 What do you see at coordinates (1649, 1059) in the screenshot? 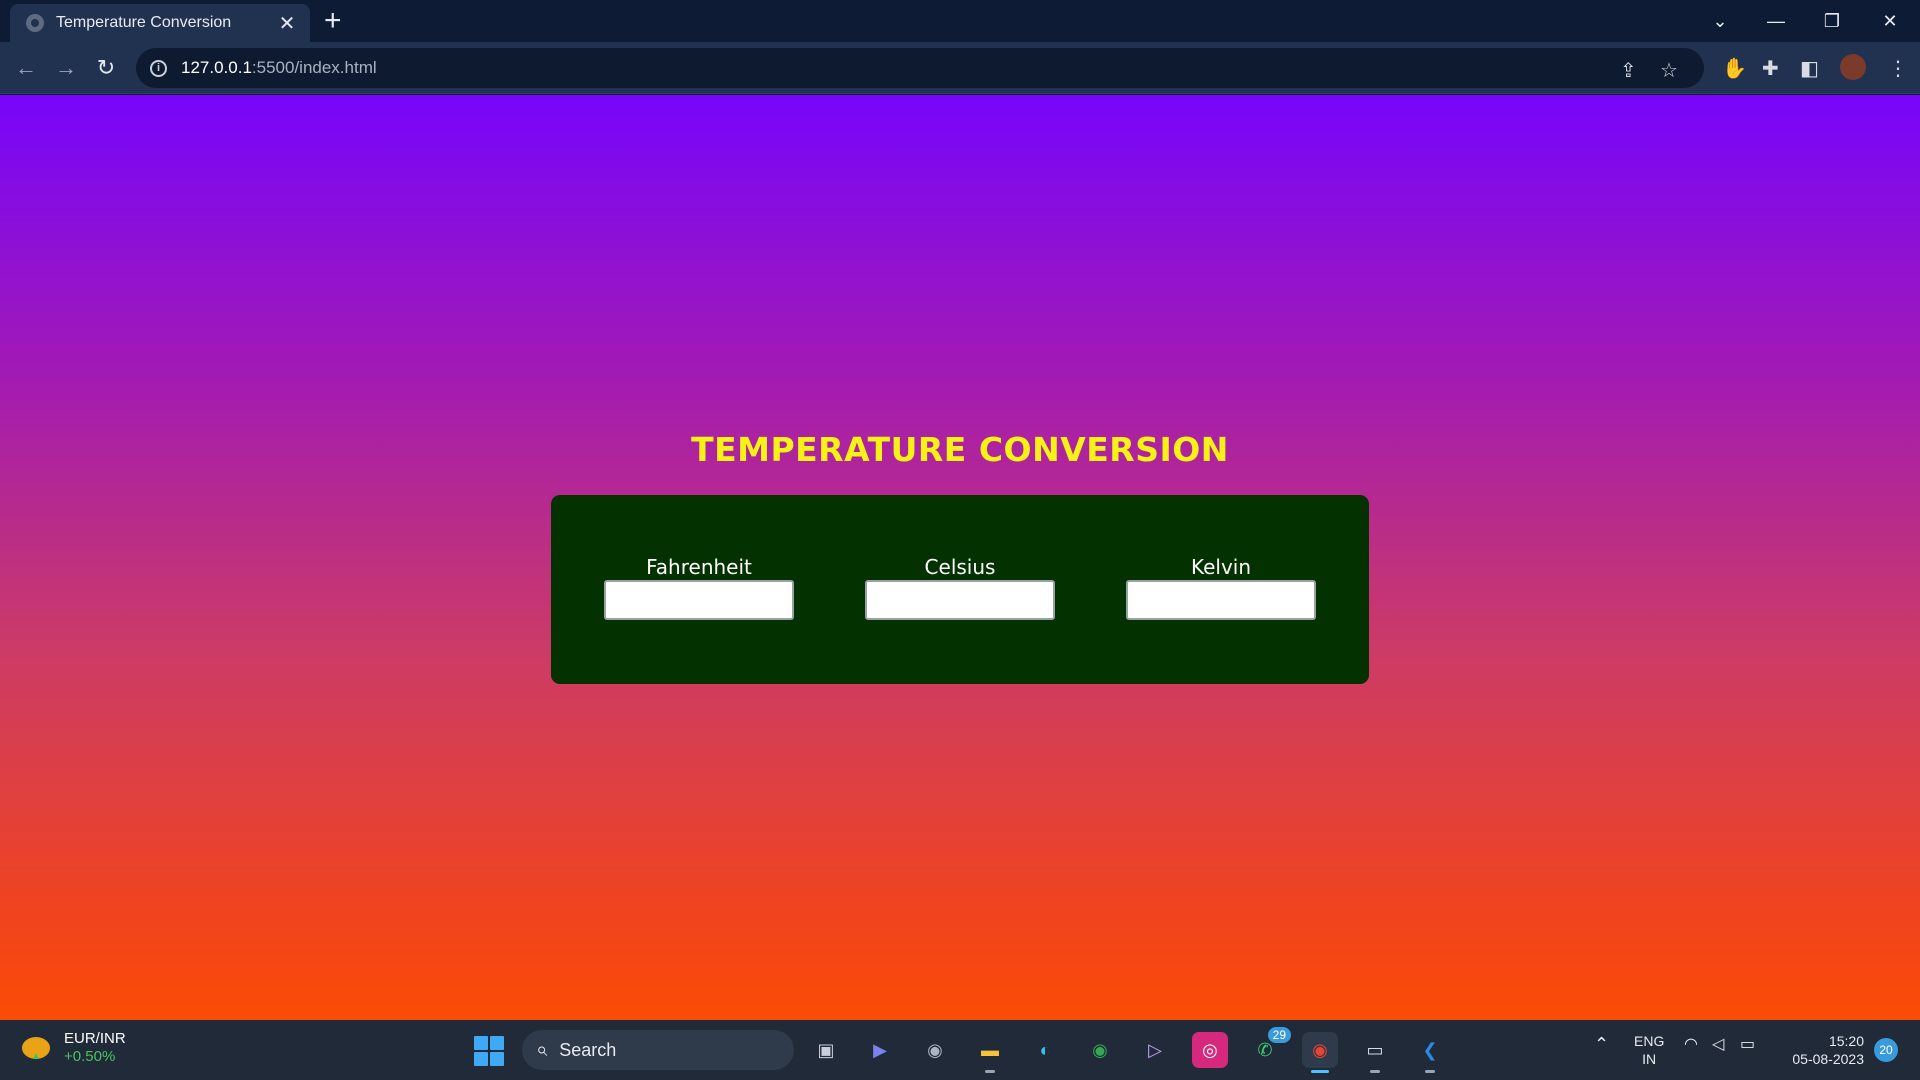
I see `lang-secondary: IN` at bounding box center [1649, 1059].